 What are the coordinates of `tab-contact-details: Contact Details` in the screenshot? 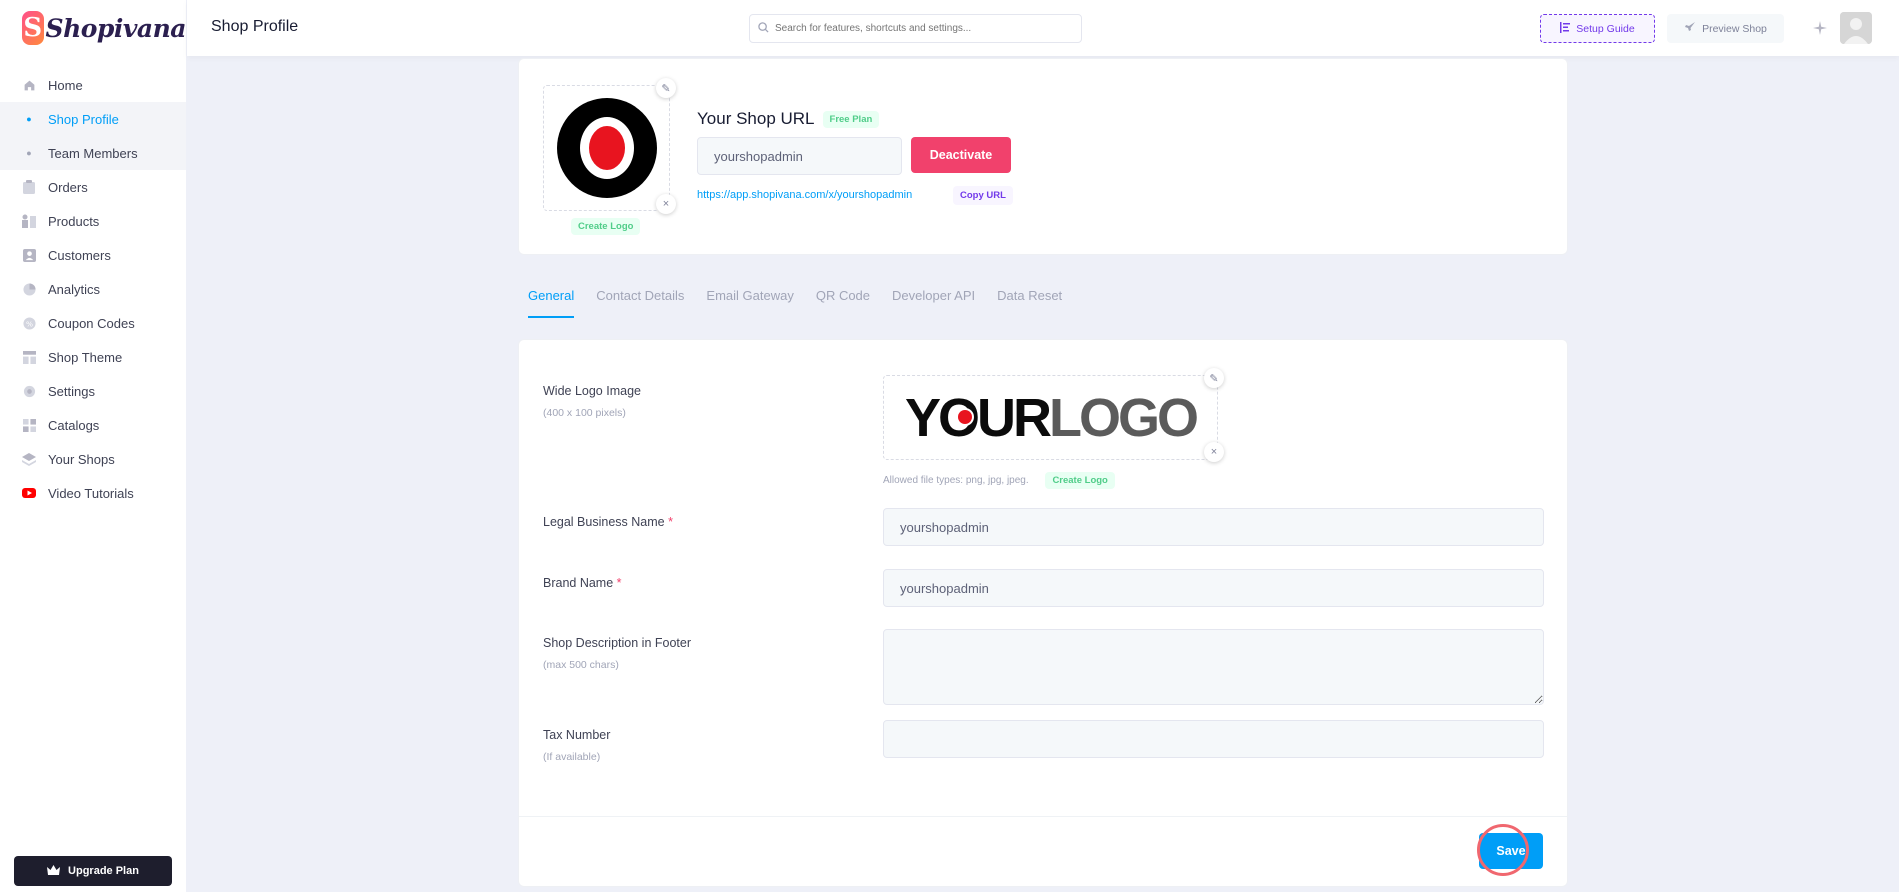 It's located at (640, 303).